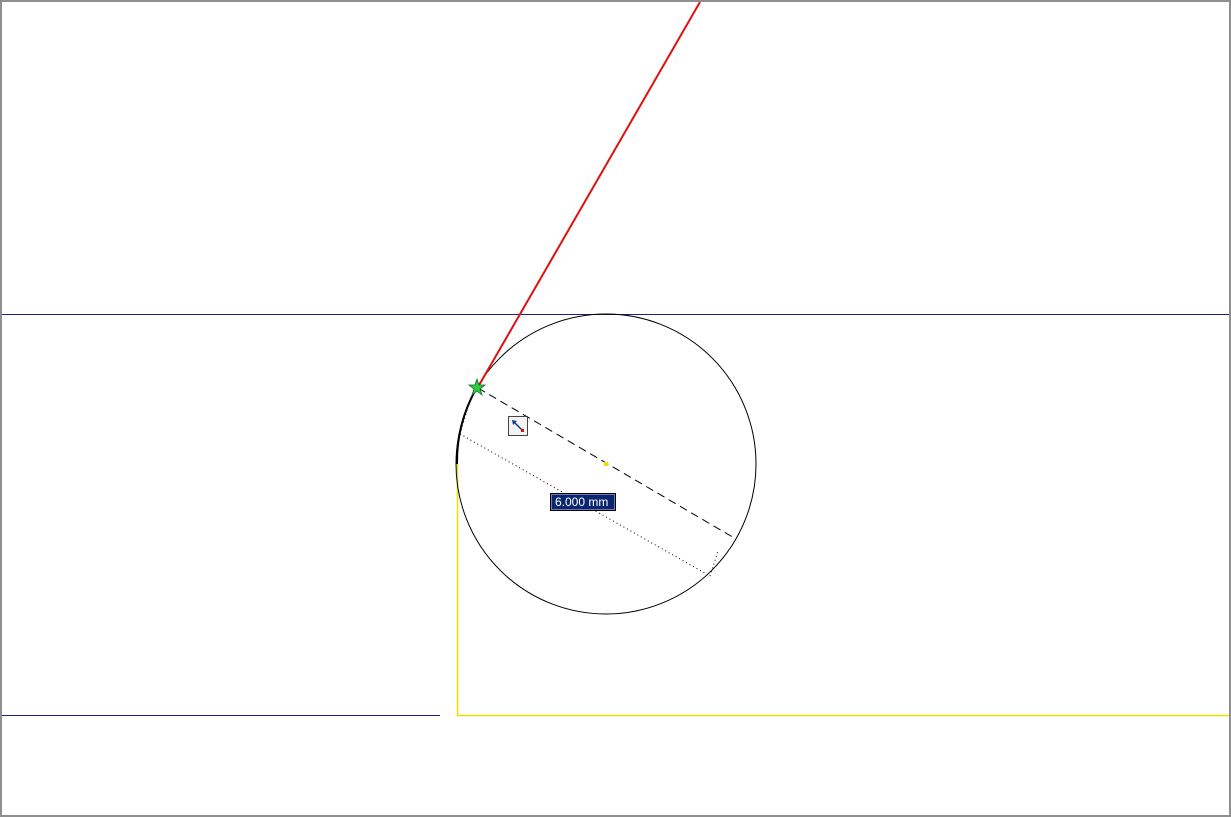 This screenshot has width=1231, height=817. What do you see at coordinates (606, 464) in the screenshot?
I see `circle-center-point` at bounding box center [606, 464].